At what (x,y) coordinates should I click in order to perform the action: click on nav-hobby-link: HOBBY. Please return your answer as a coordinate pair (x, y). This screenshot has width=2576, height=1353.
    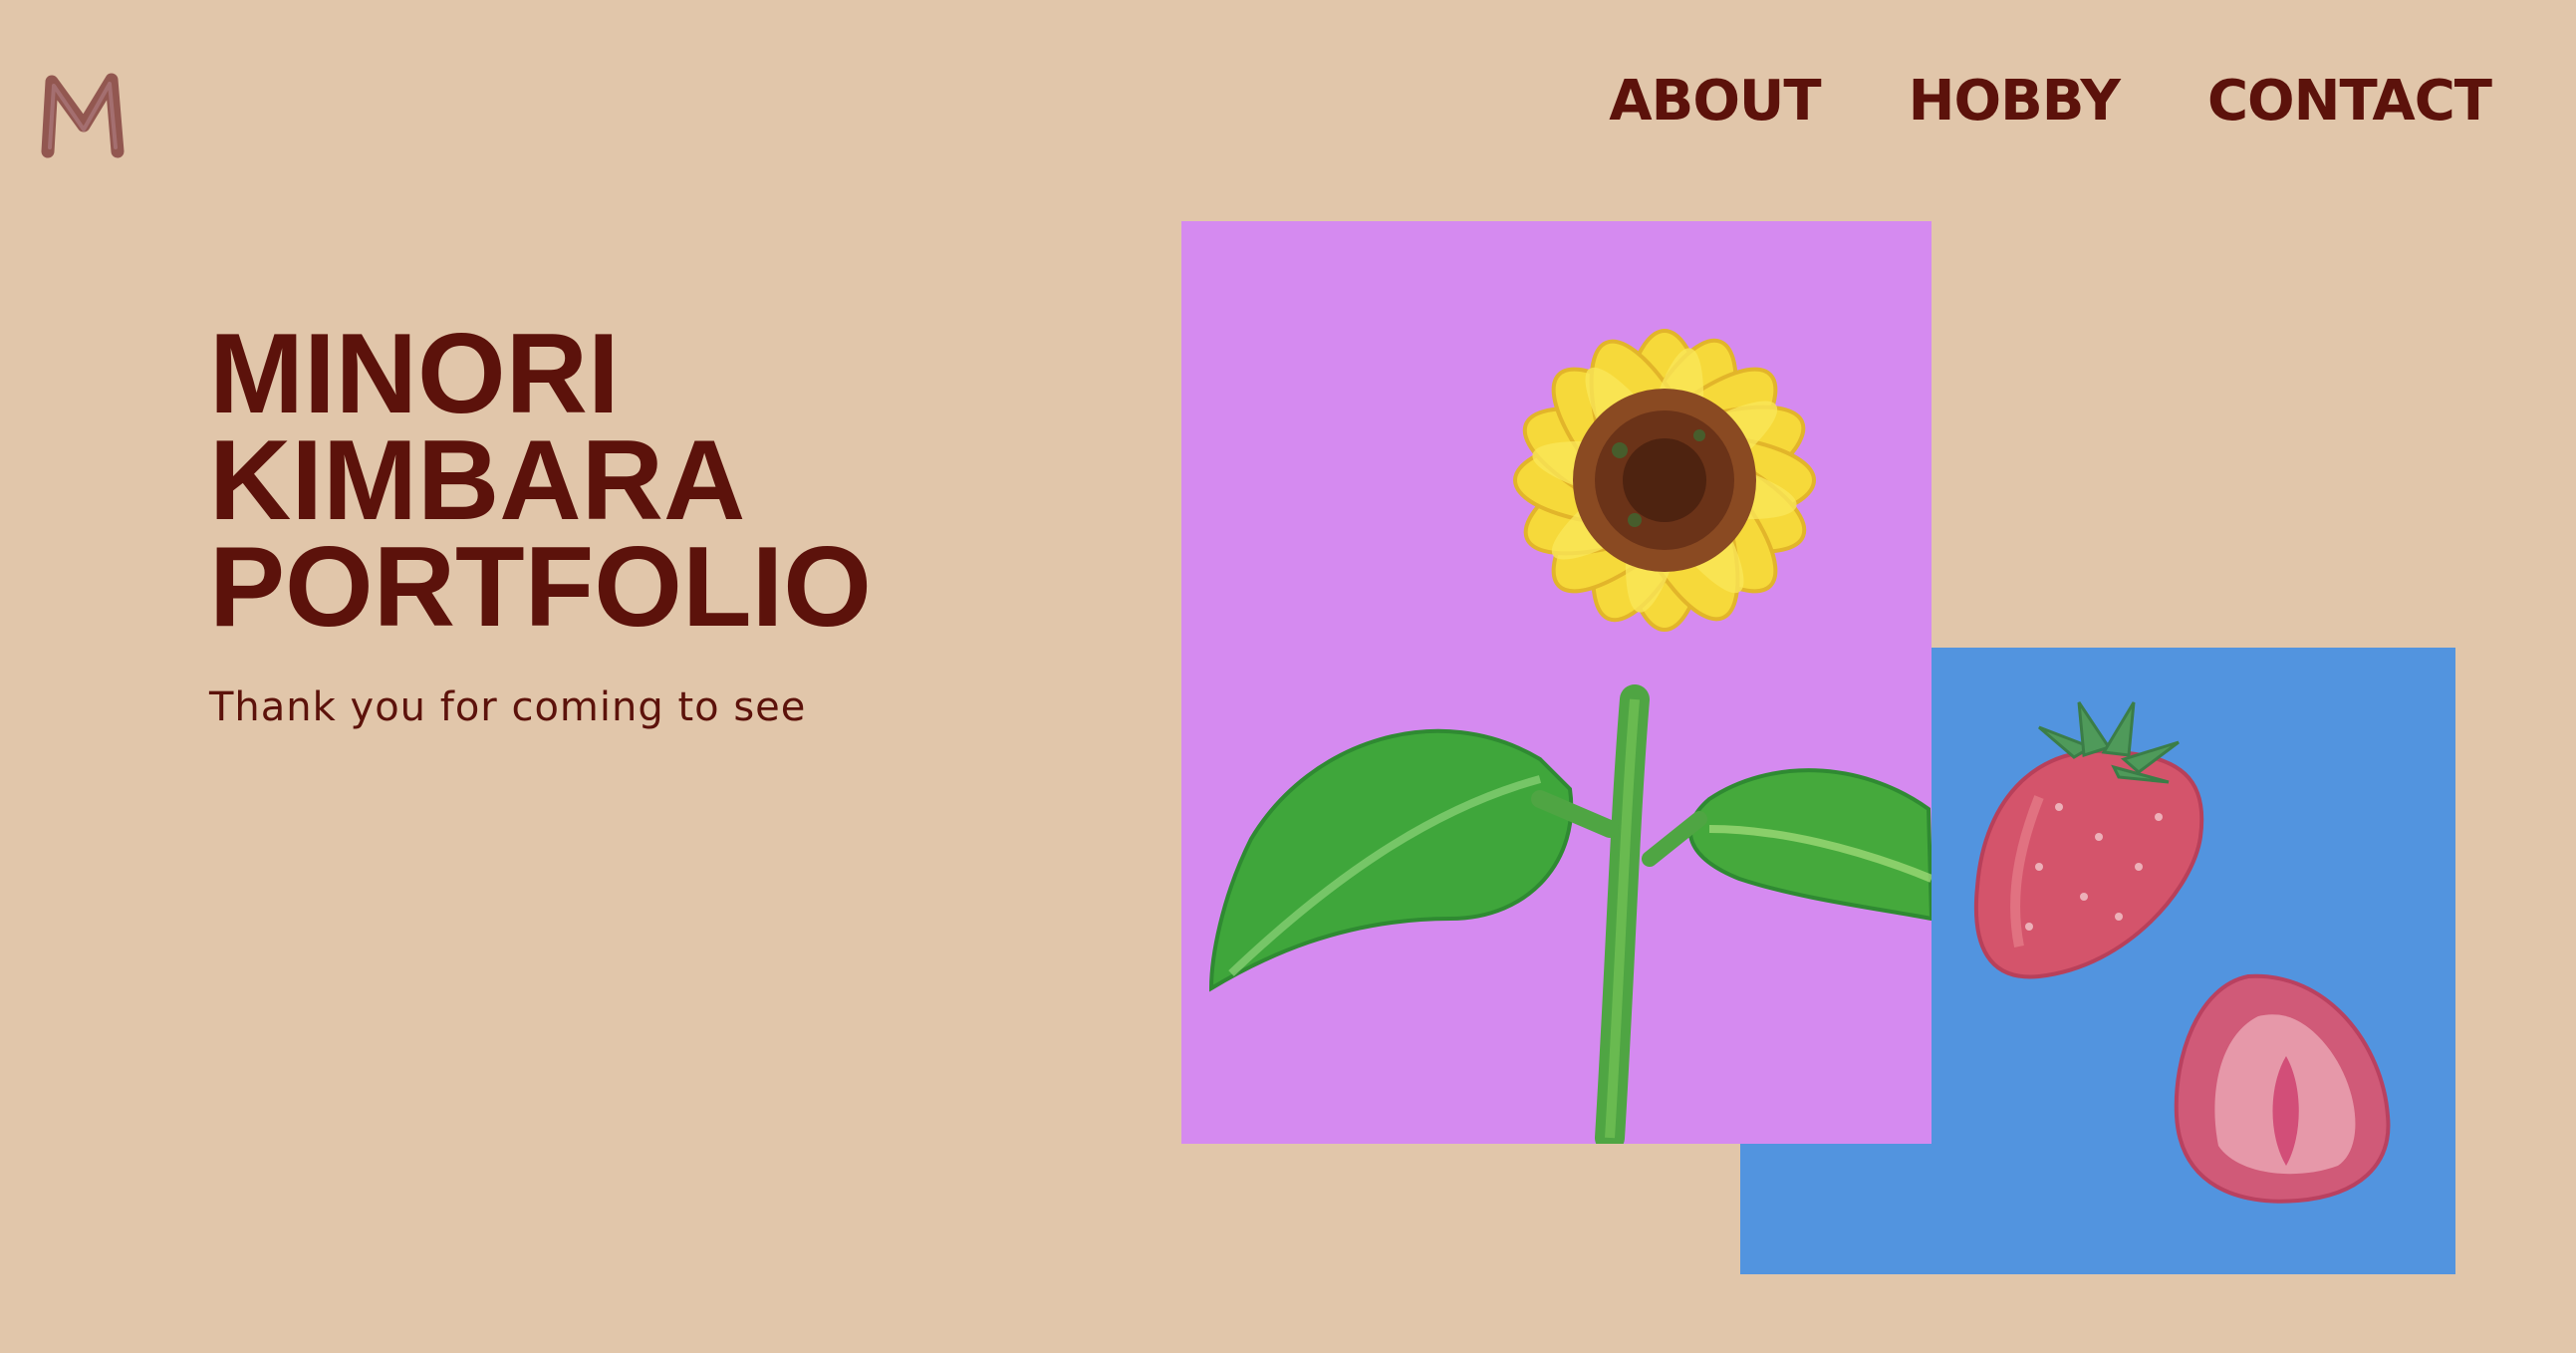
    Looking at the image, I should click on (2015, 101).